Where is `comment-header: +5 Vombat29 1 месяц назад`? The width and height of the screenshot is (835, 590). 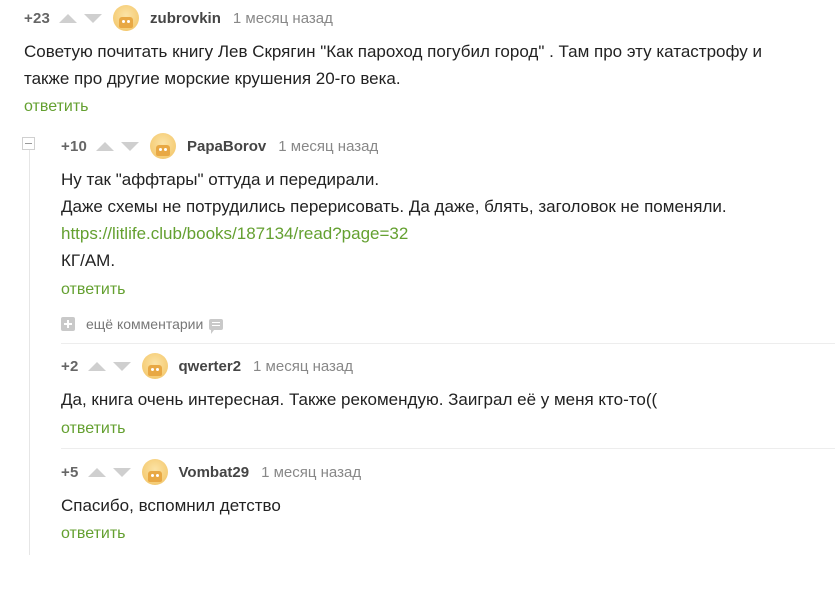 comment-header: +5 Vombat29 1 месяц назад is located at coordinates (211, 472).